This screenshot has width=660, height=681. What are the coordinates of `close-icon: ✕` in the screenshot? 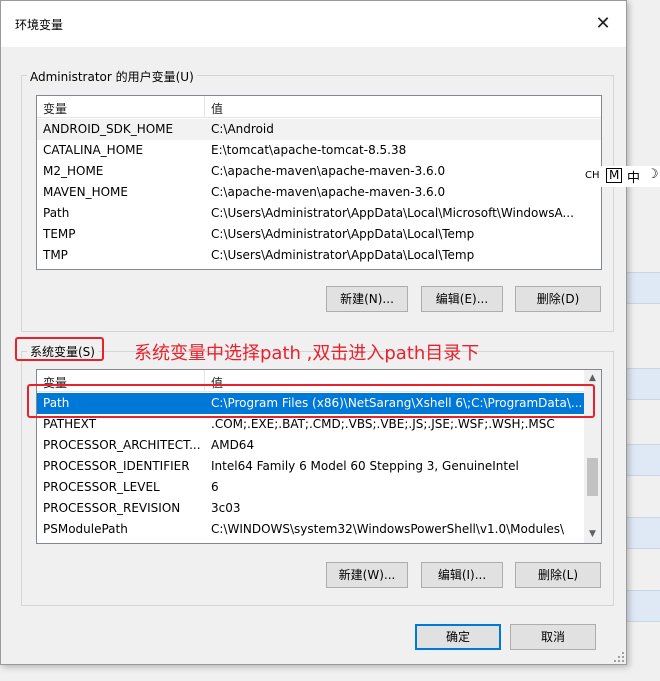 It's located at (603, 23).